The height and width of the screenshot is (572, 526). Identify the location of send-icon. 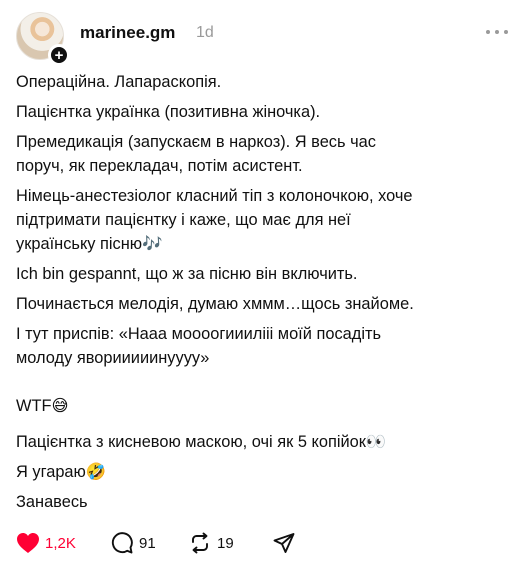
(284, 543).